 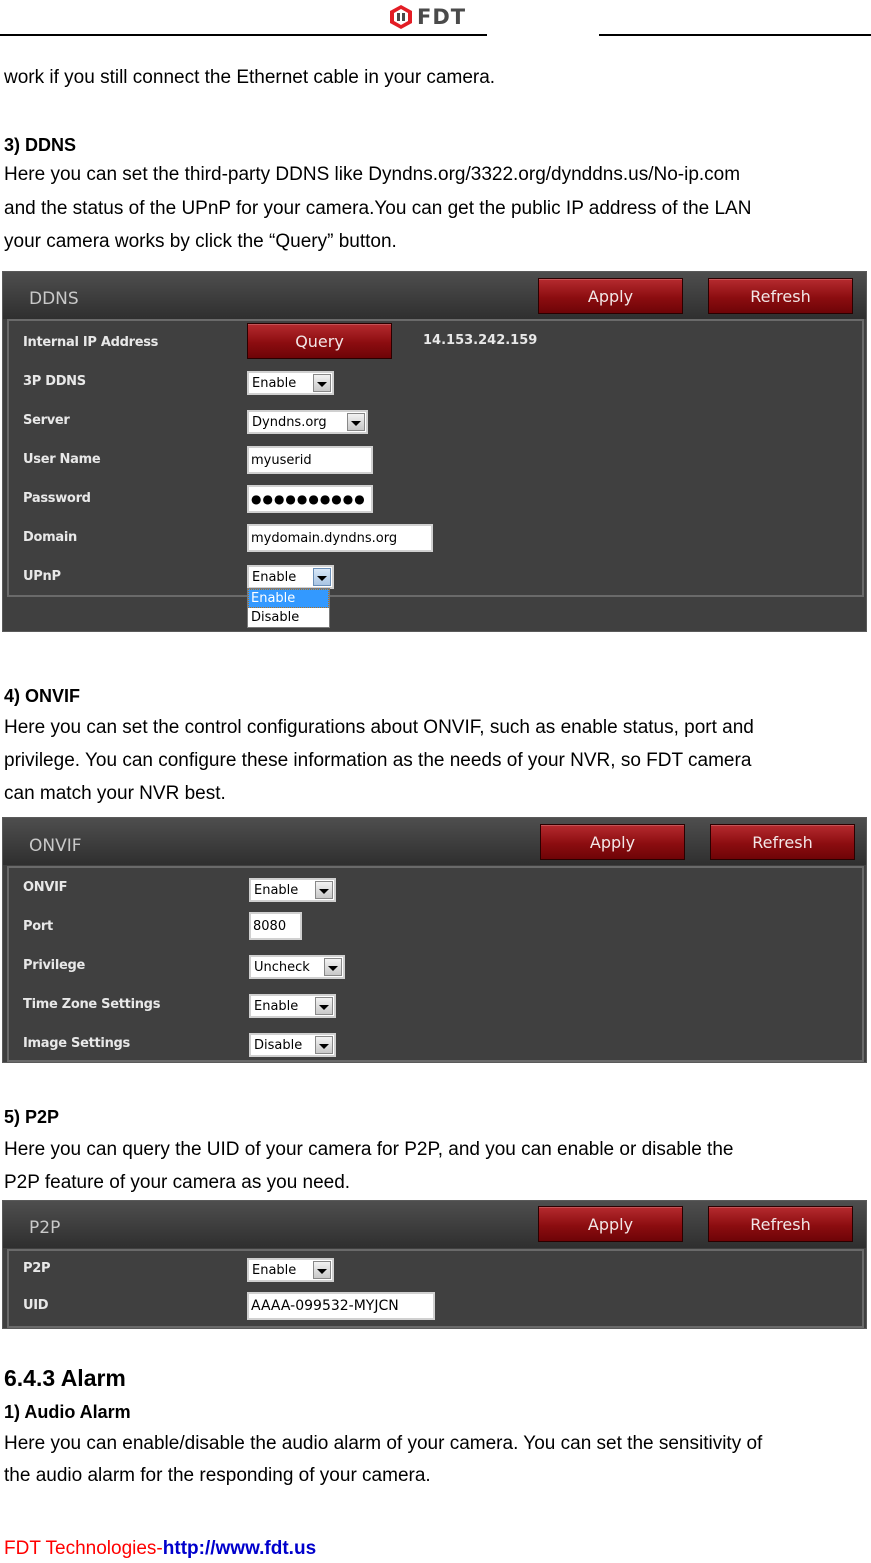 What do you see at coordinates (480, 340) in the screenshot?
I see `internal-ip-value: 14.153.242.159` at bounding box center [480, 340].